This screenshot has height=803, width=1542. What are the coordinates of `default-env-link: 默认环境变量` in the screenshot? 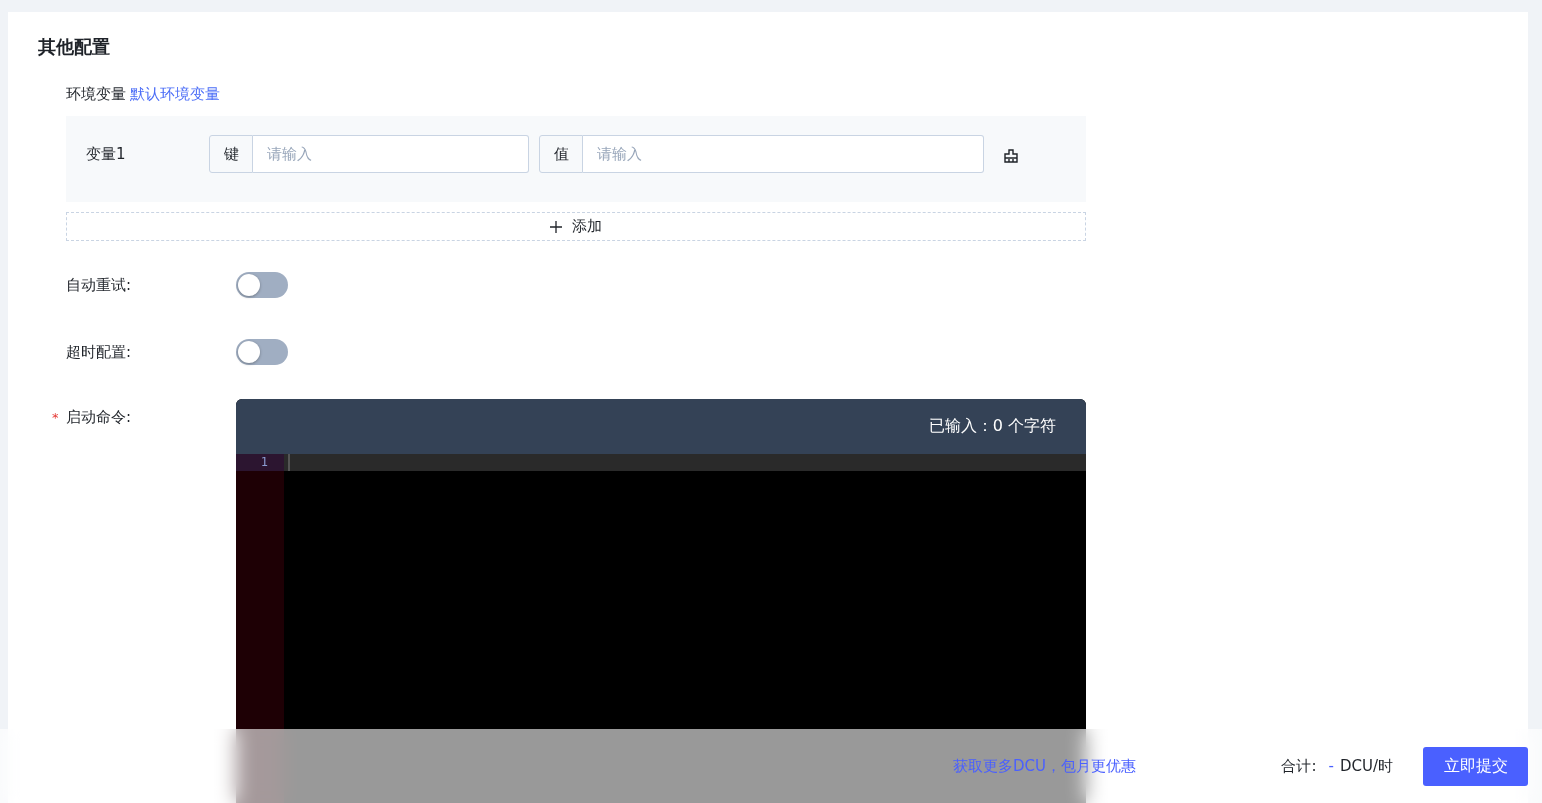 It's located at (175, 94).